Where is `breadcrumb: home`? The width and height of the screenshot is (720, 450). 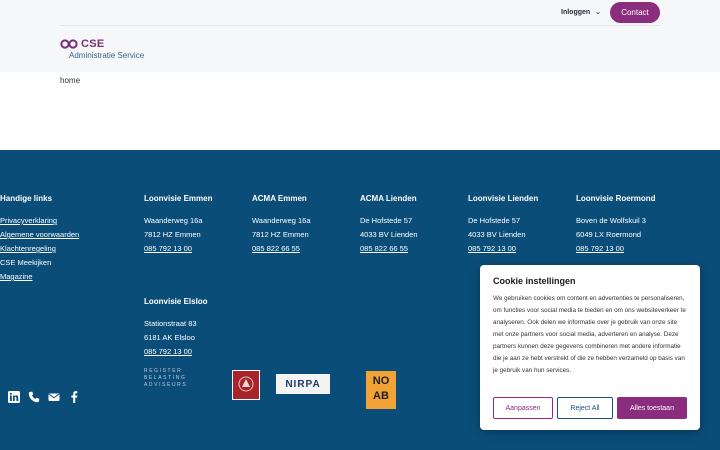
breadcrumb: home is located at coordinates (70, 80).